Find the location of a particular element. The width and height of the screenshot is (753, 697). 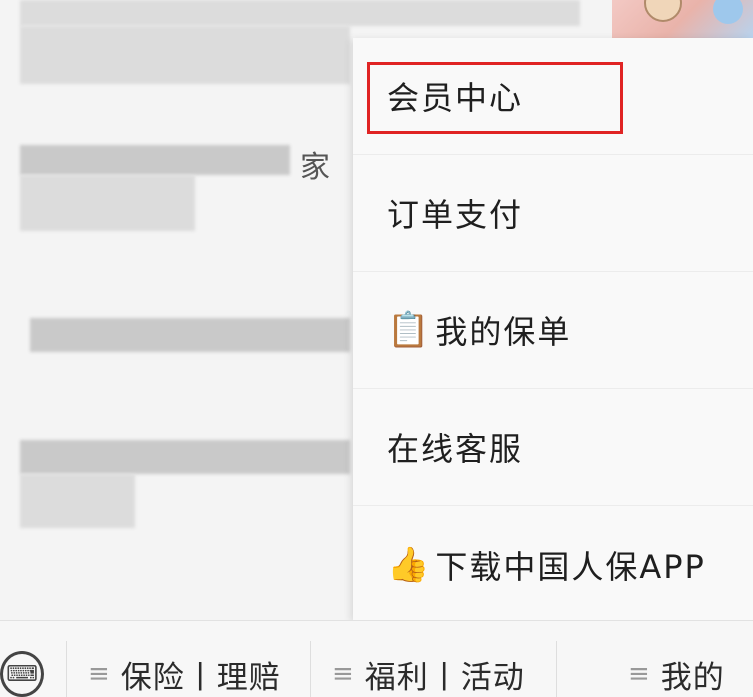

tab-insurance-claims: ≡ 保险丨理赔 is located at coordinates (184, 674).